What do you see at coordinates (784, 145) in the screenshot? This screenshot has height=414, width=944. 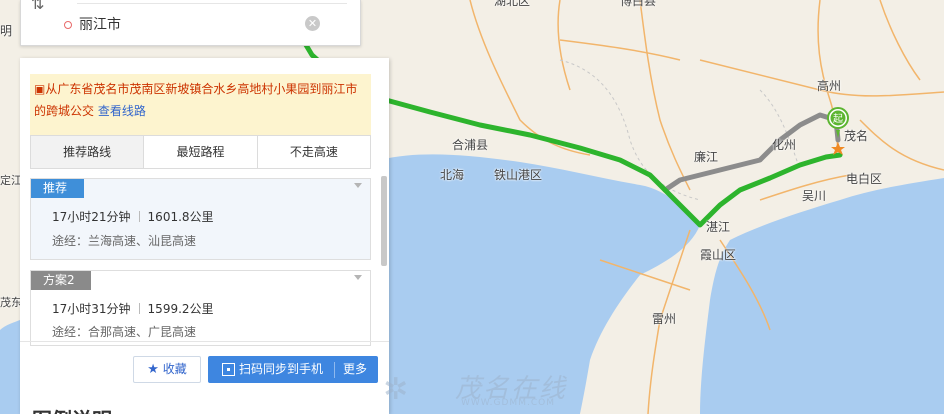 I see `map-label-huazhou: 化州` at bounding box center [784, 145].